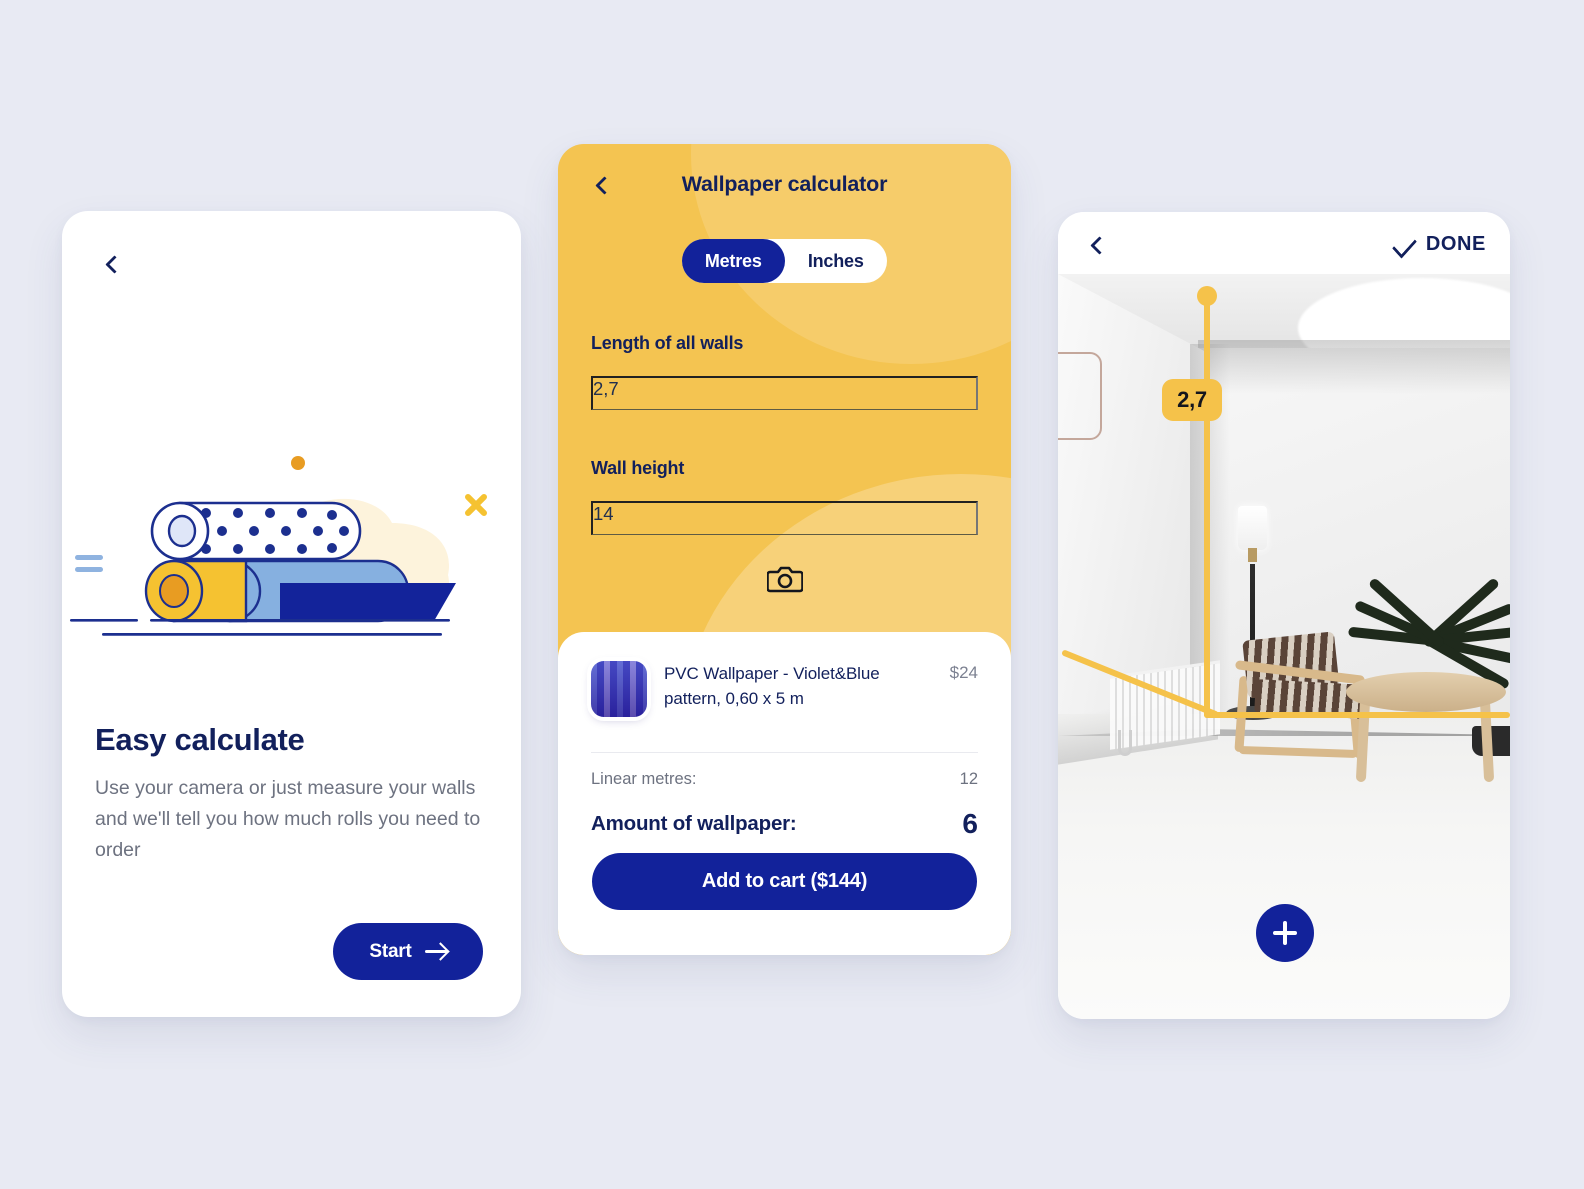  Describe the element at coordinates (200, 739) in the screenshot. I see `page-title: Easy calculate` at that location.